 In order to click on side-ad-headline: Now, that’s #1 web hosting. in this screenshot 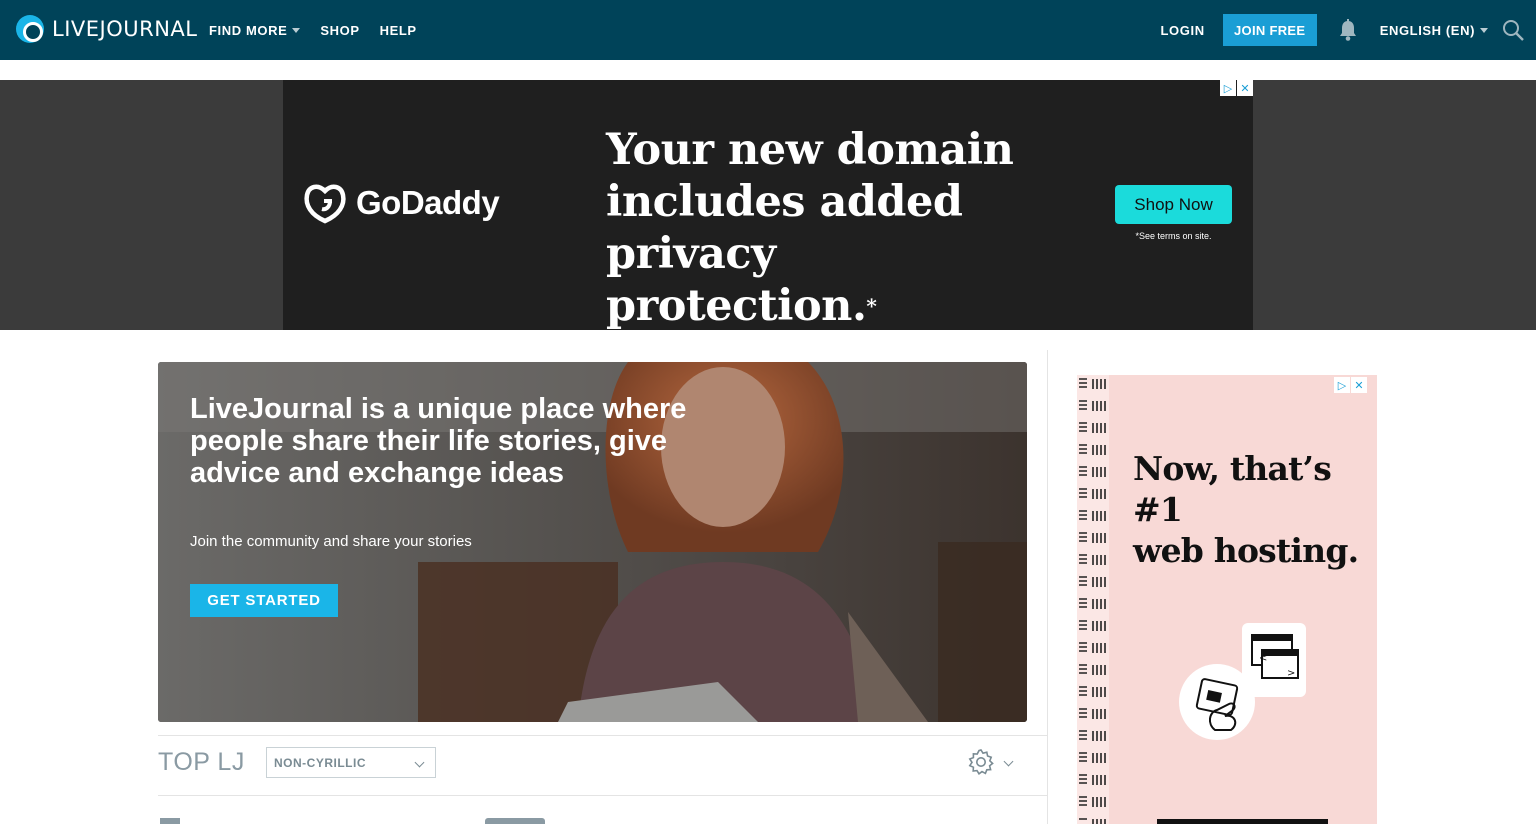, I will do `click(1253, 509)`.